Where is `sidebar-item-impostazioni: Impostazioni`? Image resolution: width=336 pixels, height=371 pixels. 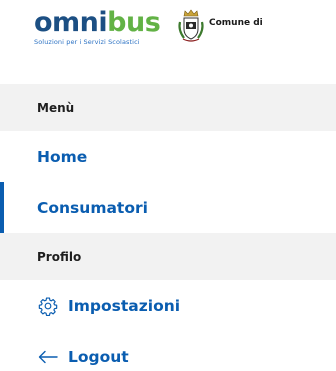
sidebar-item-impostazioni: Impostazioni is located at coordinates (168, 305).